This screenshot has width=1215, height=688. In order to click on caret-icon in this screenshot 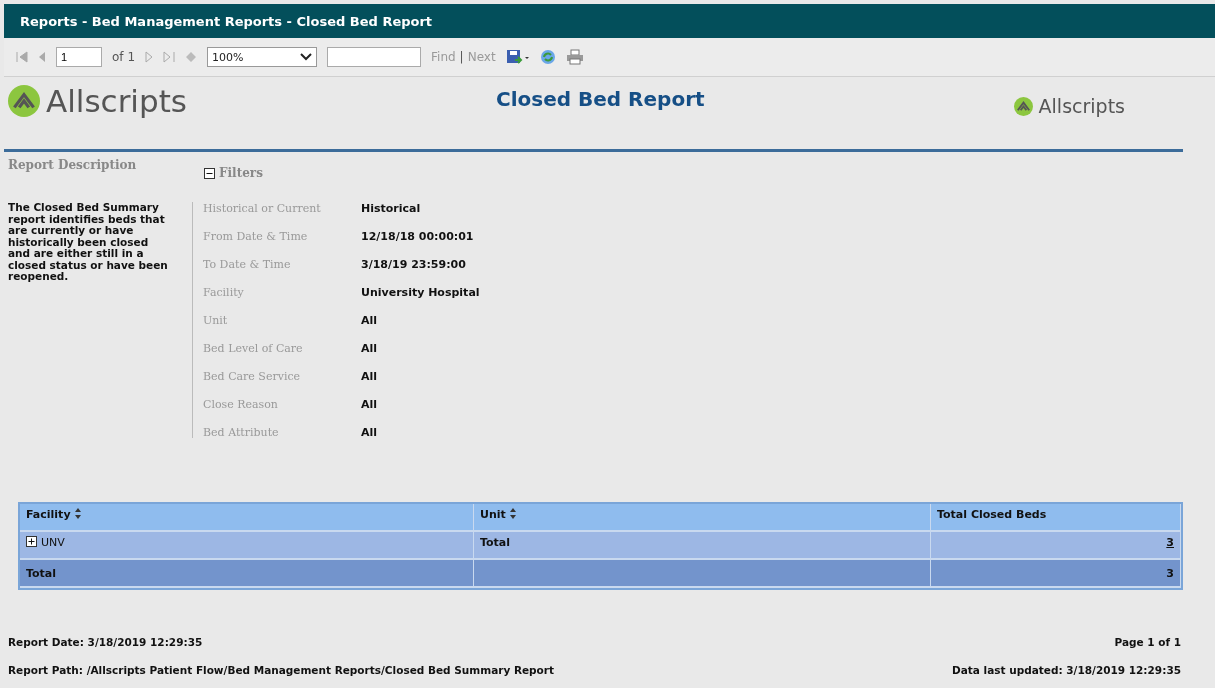, I will do `click(306, 57)`.